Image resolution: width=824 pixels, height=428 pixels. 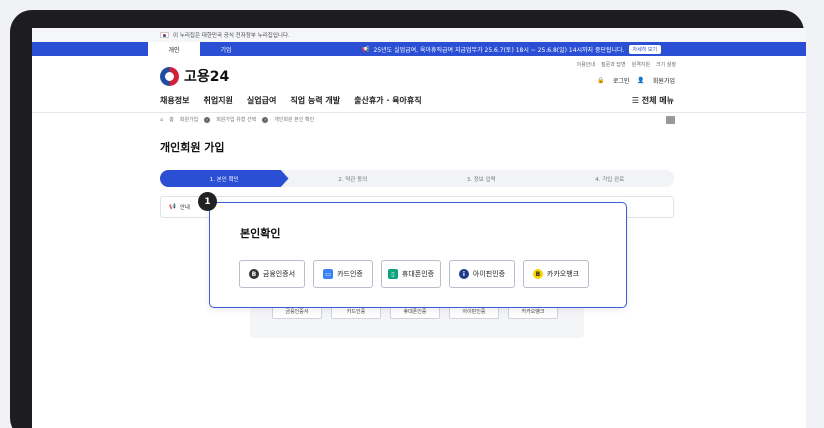 What do you see at coordinates (392, 274) in the screenshot?
I see `phone-icon: ▯` at bounding box center [392, 274].